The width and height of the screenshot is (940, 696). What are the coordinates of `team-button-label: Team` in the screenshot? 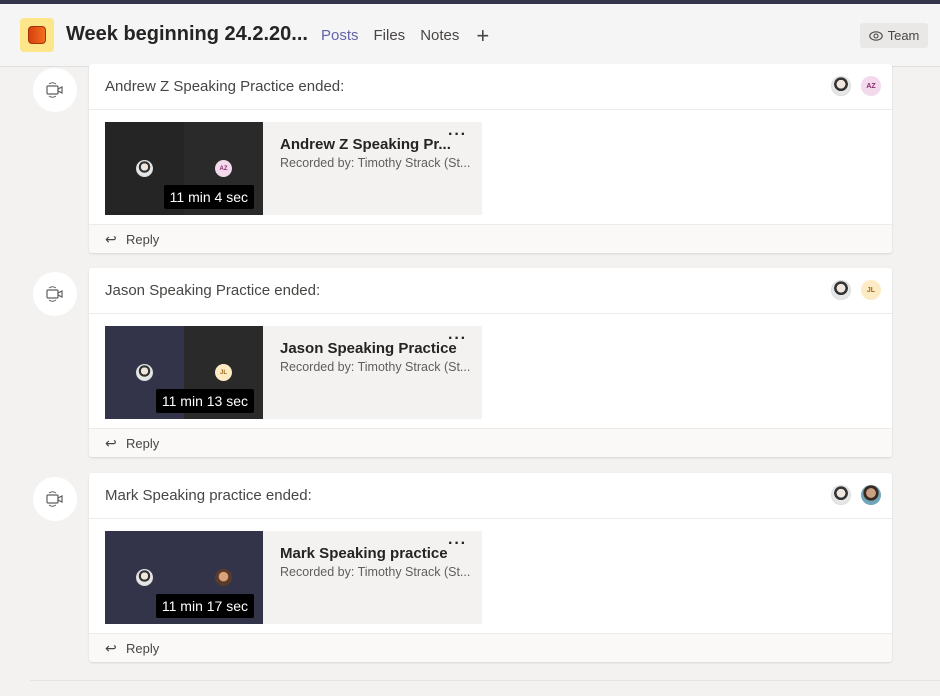 It's located at (903, 35).